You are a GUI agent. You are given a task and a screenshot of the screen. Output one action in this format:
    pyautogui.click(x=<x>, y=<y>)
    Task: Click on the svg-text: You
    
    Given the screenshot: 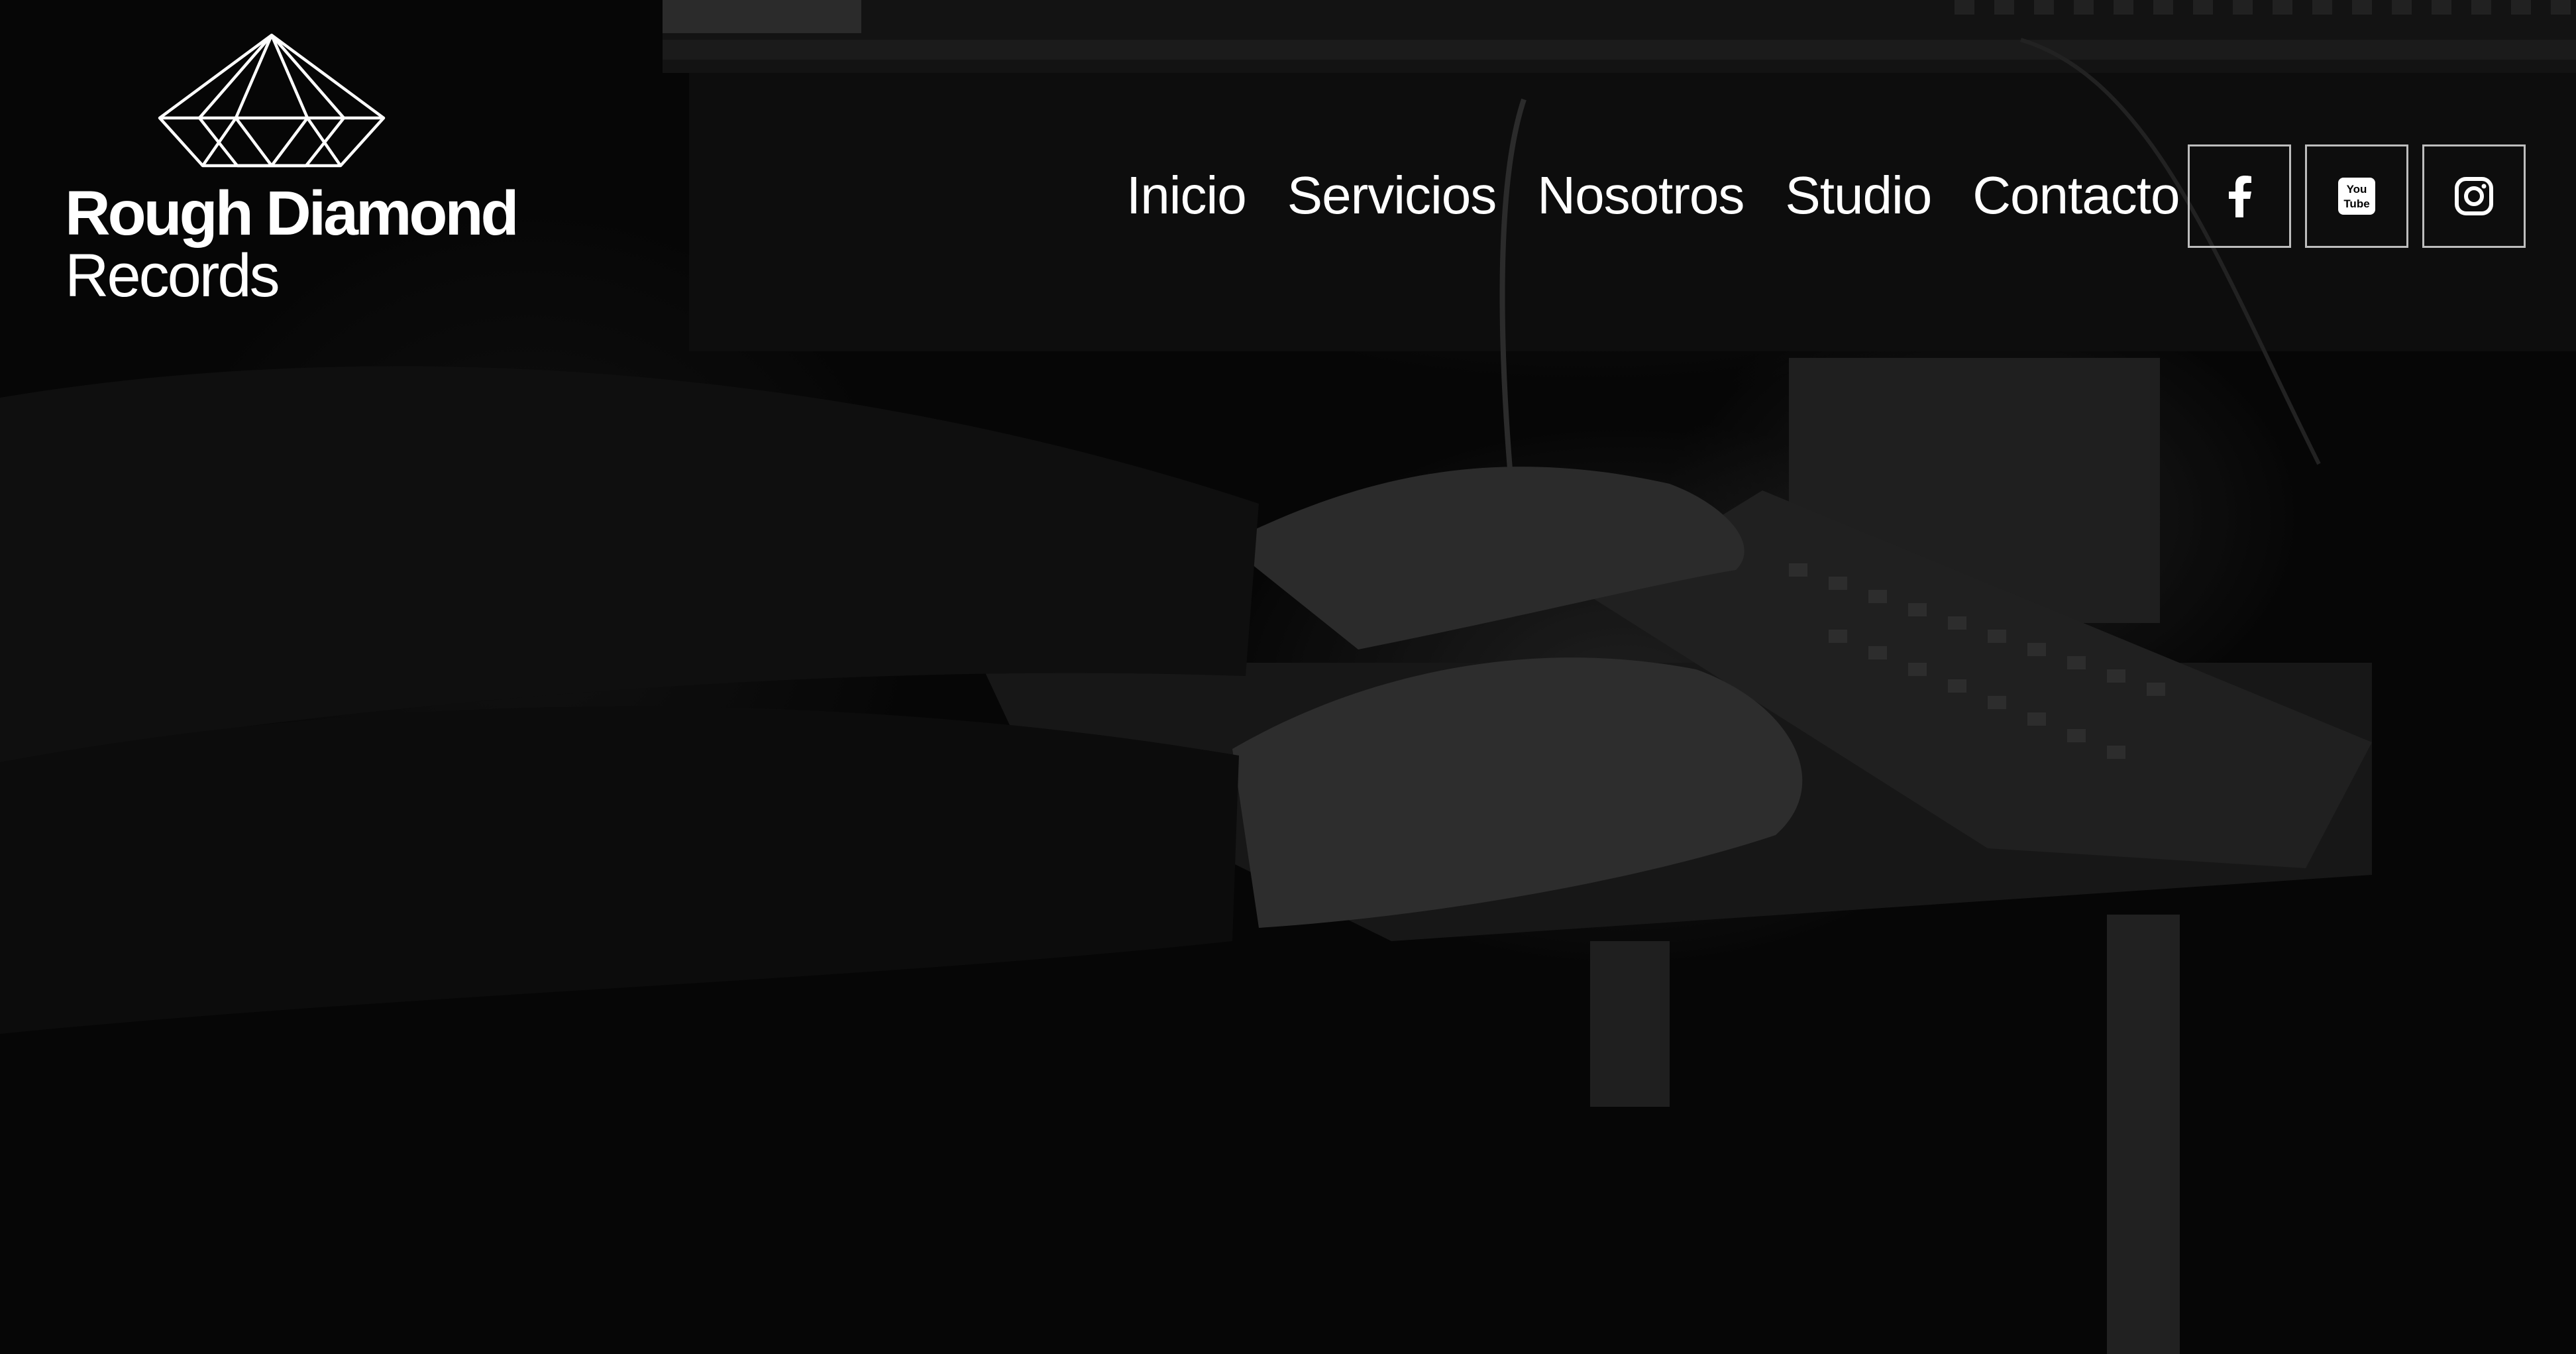 What is the action you would take?
    pyautogui.click(x=2357, y=189)
    